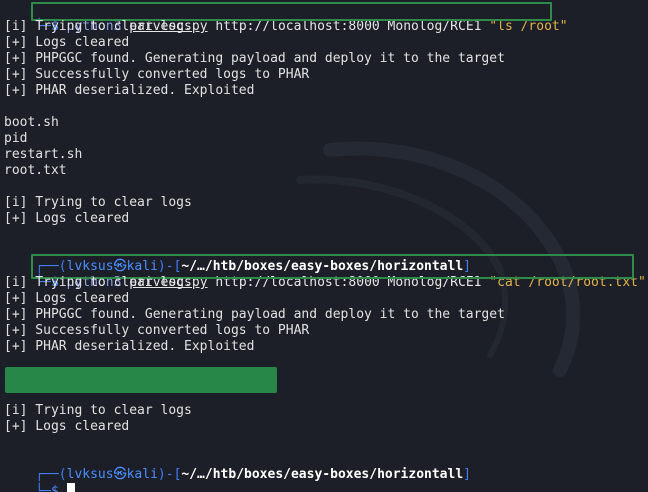 This screenshot has width=648, height=492. Describe the element at coordinates (54, 488) in the screenshot. I see `prompt-dollar: $` at that location.